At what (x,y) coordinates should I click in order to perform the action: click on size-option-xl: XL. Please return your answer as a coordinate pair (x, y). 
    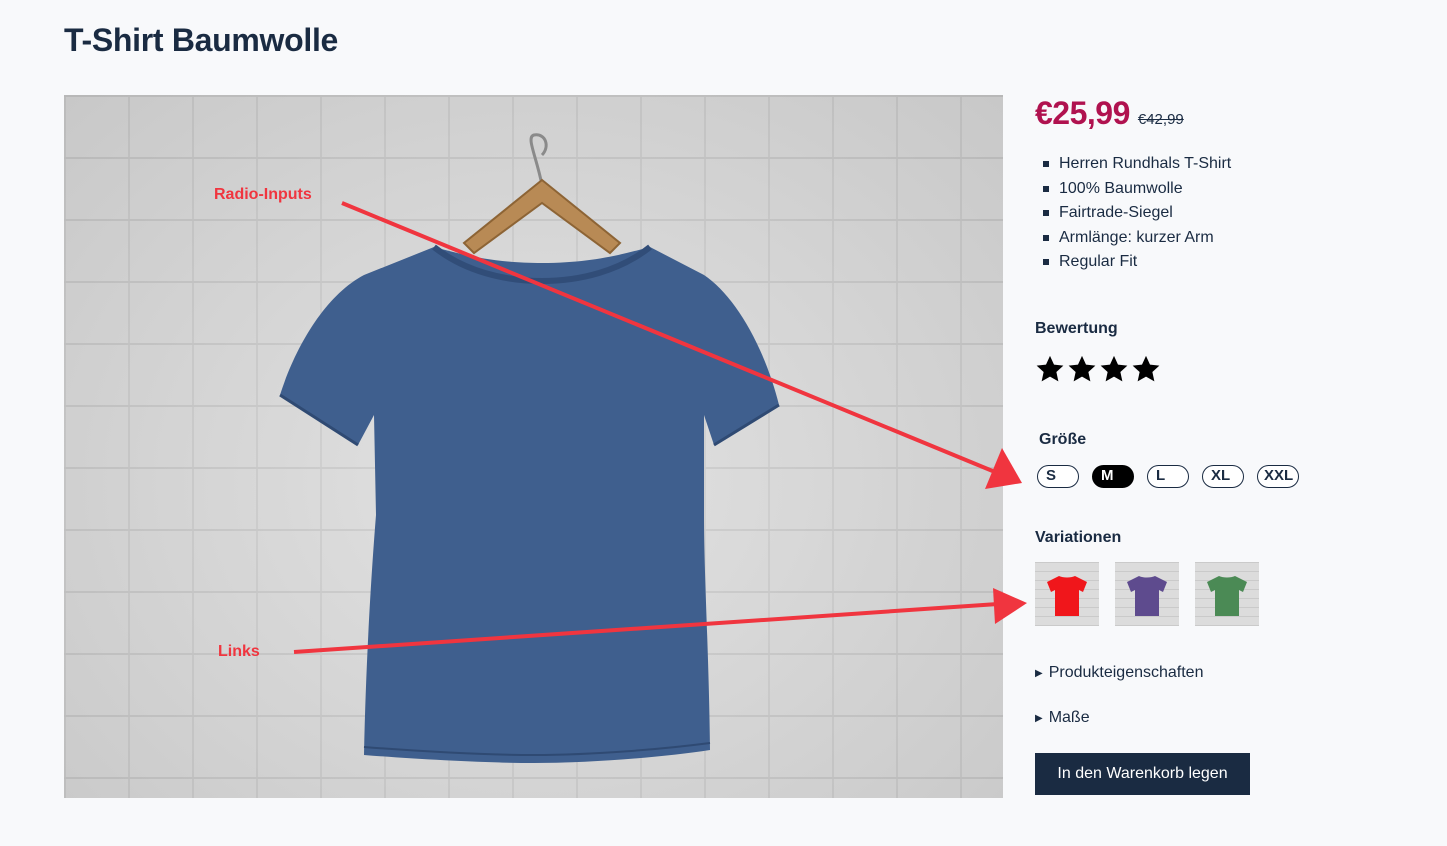
    Looking at the image, I should click on (1223, 476).